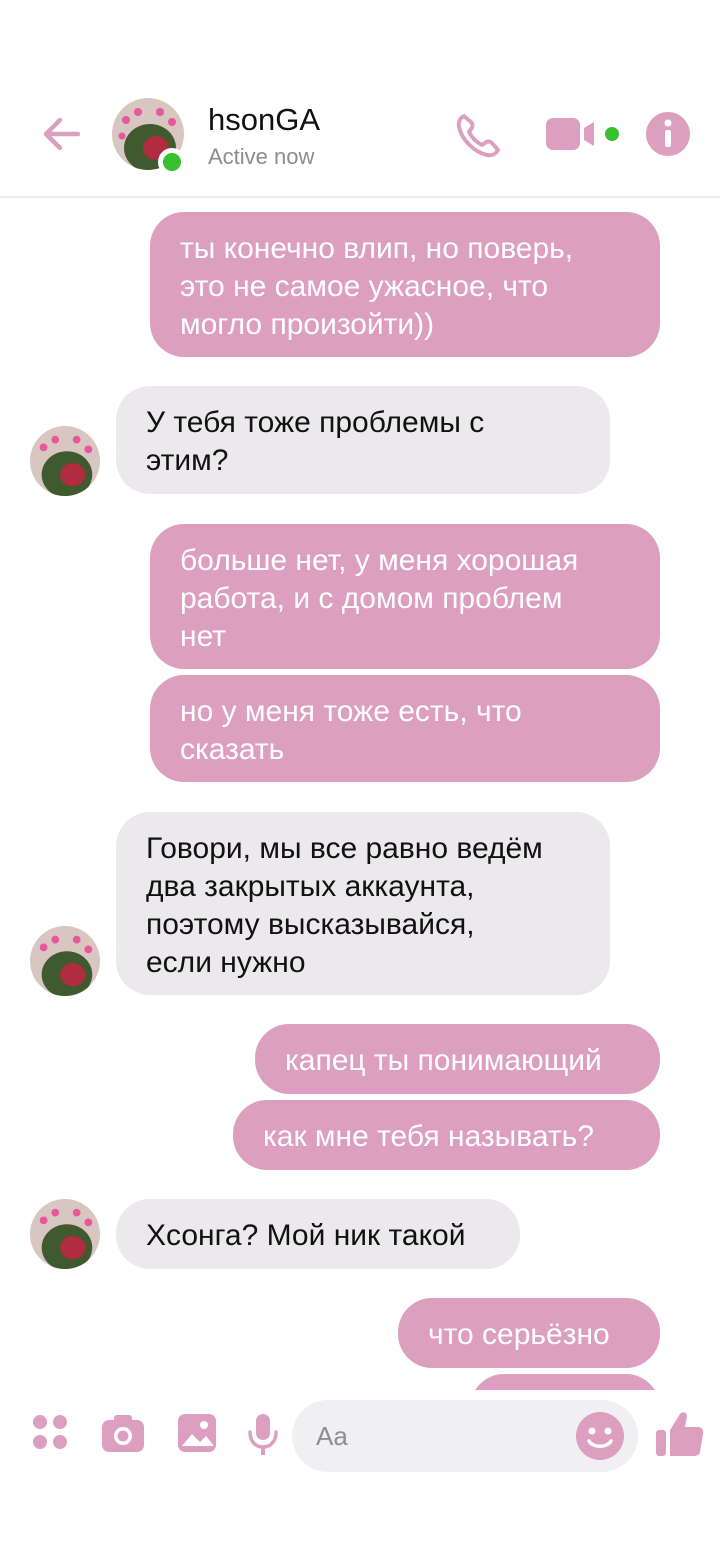  Describe the element at coordinates (360, 99) in the screenshot. I see `chat-header: hsonGA Active now` at that location.